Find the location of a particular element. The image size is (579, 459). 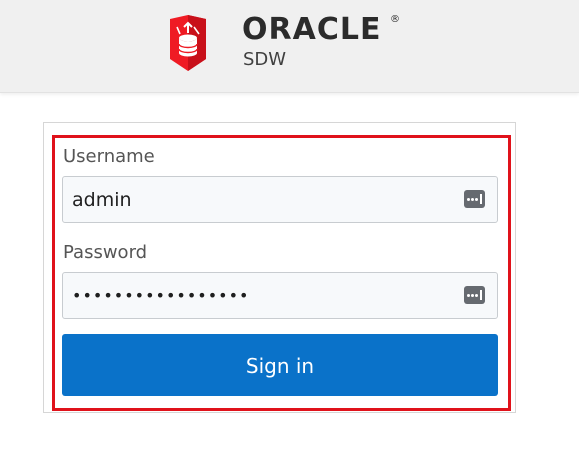

username-input is located at coordinates (262, 199).